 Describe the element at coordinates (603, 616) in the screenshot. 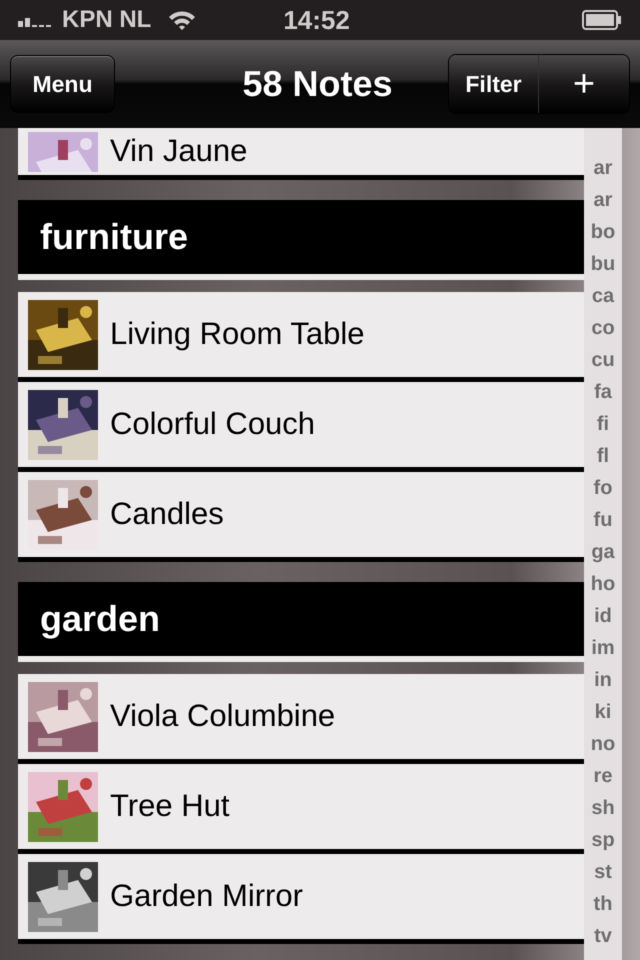

I see `index-letter: id` at that location.